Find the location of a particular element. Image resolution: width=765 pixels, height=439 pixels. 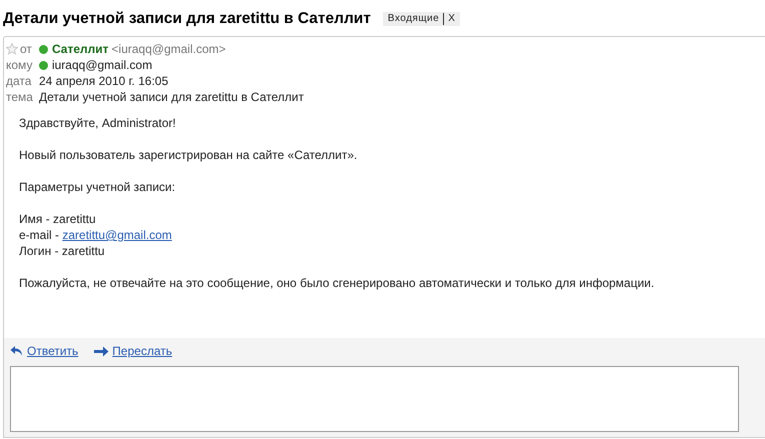

header-label: от is located at coordinates (26, 49).